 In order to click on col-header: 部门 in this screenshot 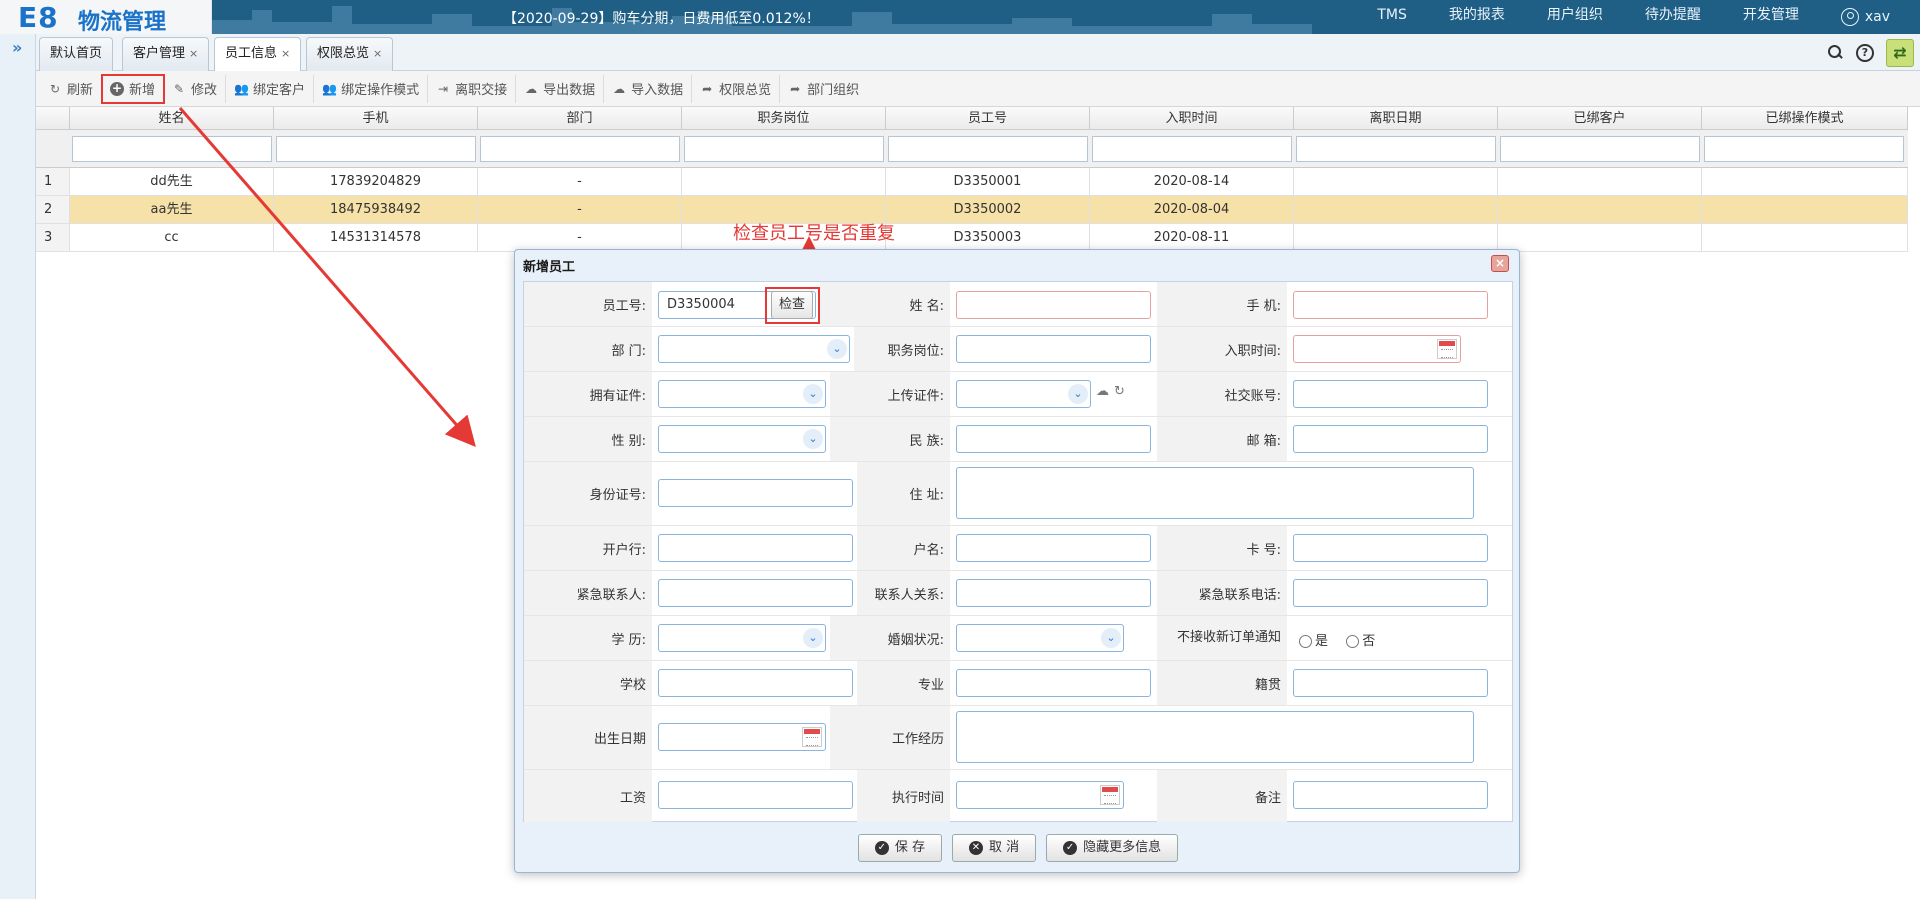, I will do `click(580, 118)`.